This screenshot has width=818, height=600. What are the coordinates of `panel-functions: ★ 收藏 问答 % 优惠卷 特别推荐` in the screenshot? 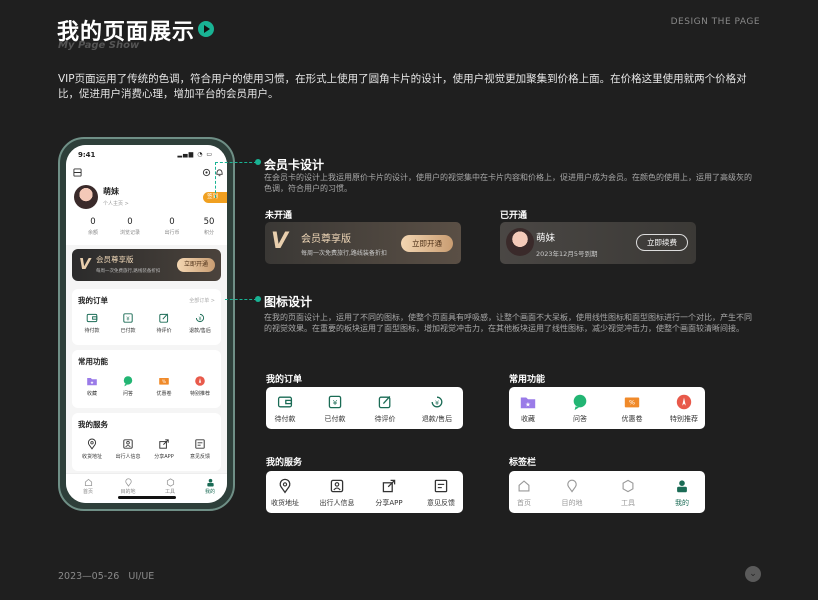 It's located at (607, 408).